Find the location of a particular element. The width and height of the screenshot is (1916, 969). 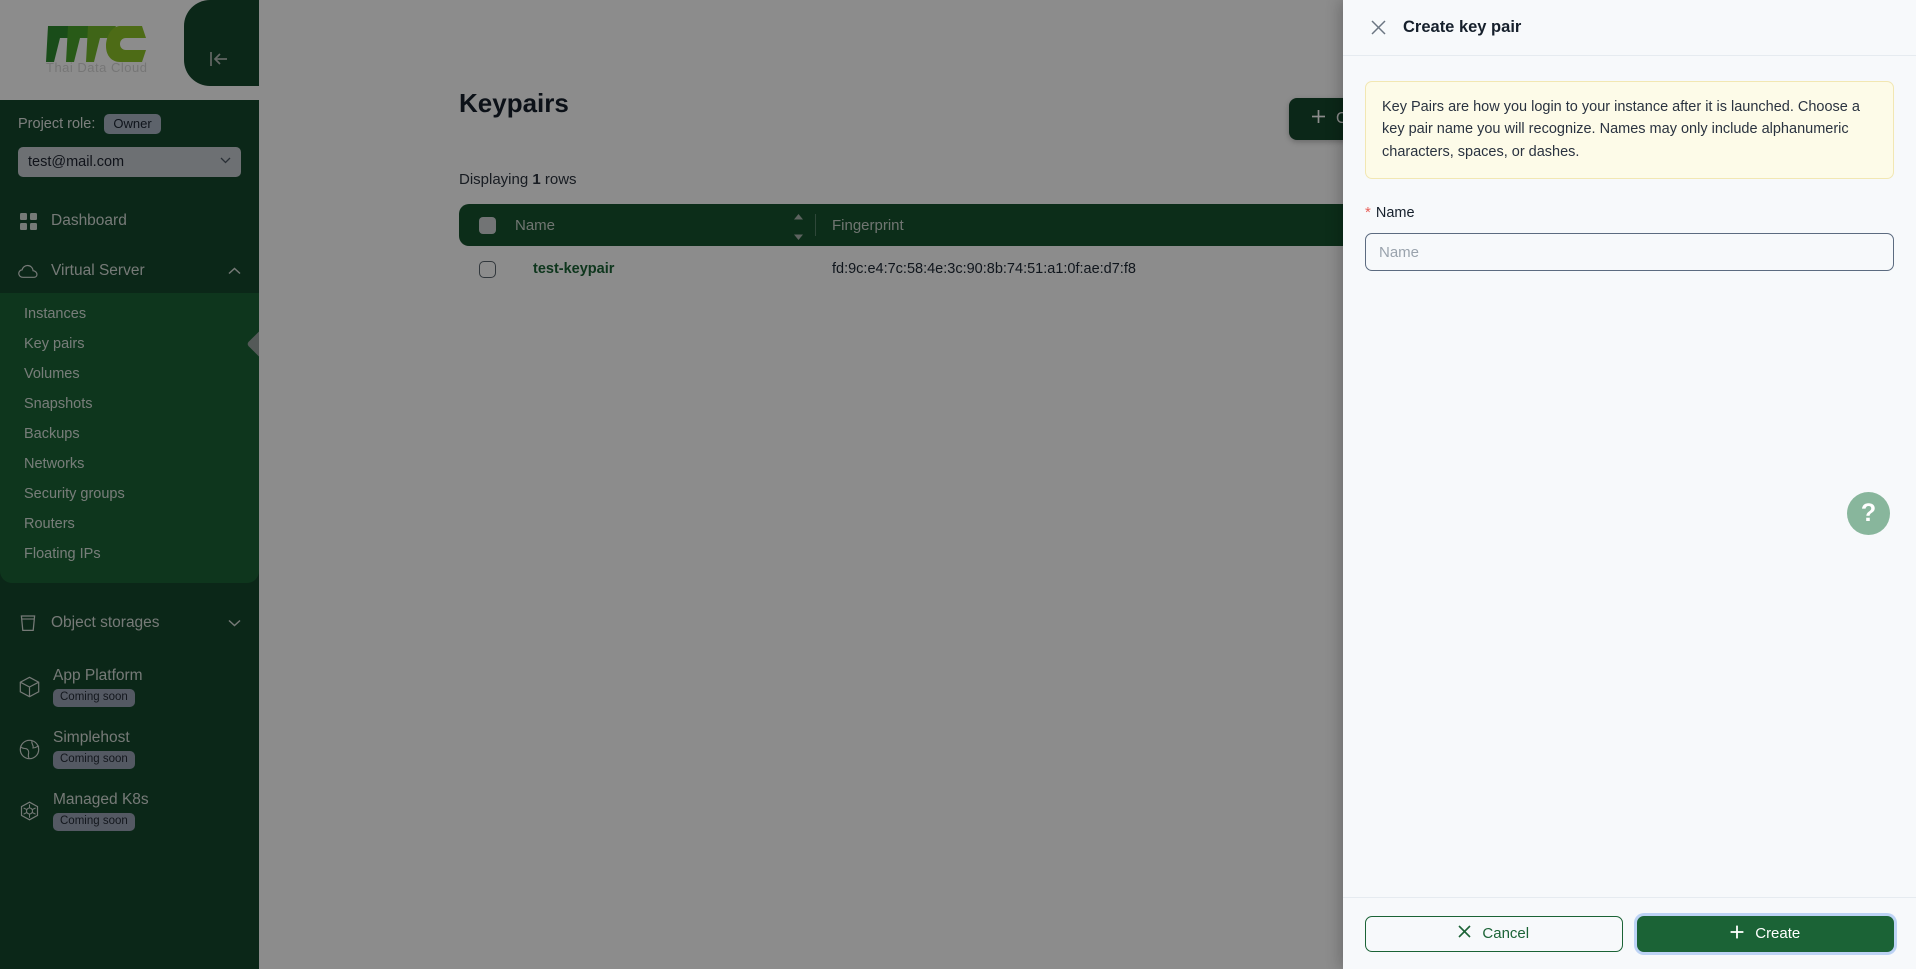

sidebar-item-volumes: Volumes is located at coordinates (129, 374).